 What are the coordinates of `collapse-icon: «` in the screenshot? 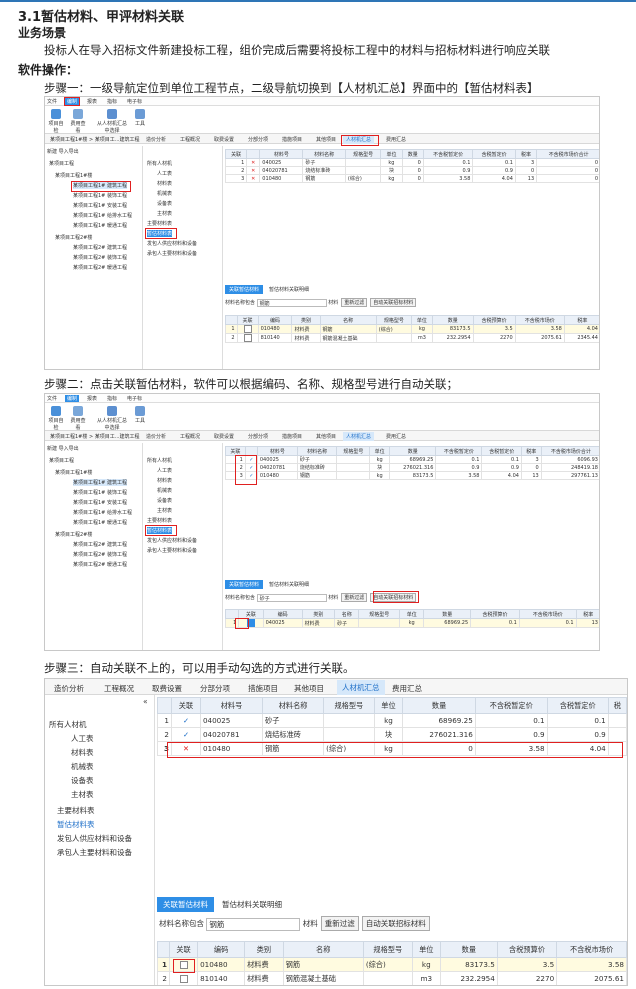 It's located at (145, 701).